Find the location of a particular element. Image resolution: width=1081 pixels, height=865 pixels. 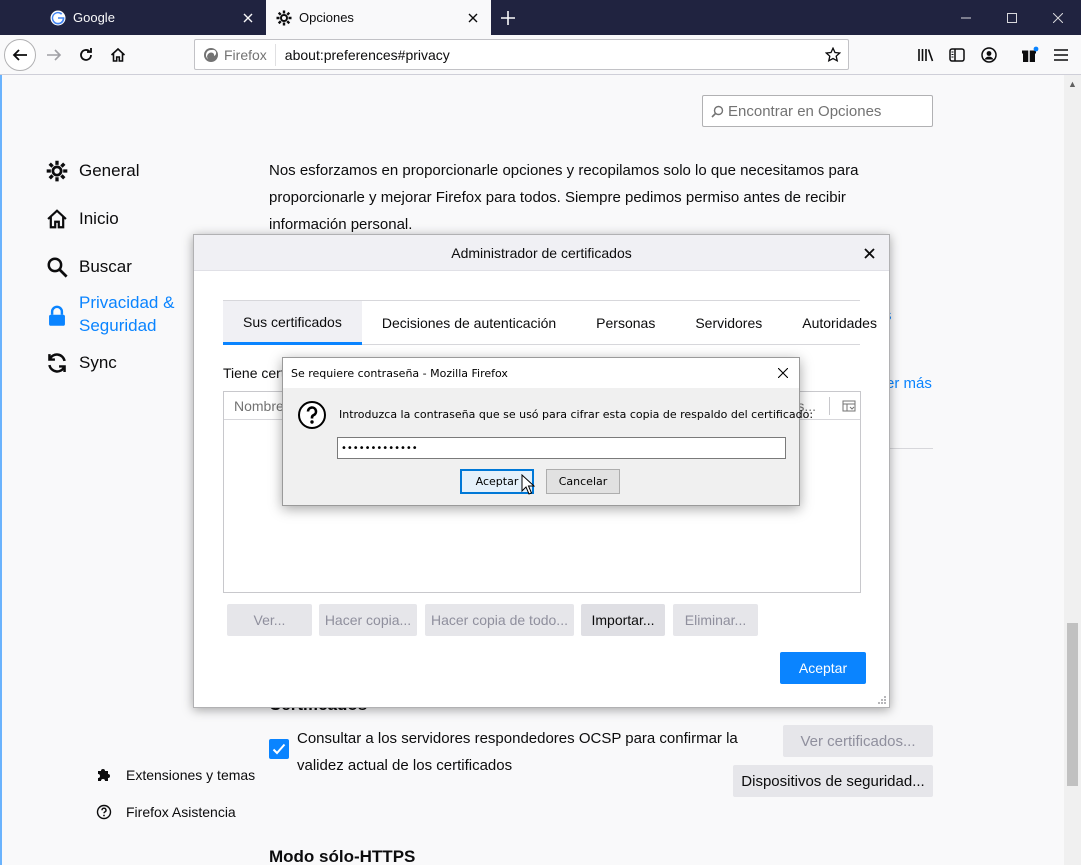

tab-google: Google is located at coordinates (153, 17).